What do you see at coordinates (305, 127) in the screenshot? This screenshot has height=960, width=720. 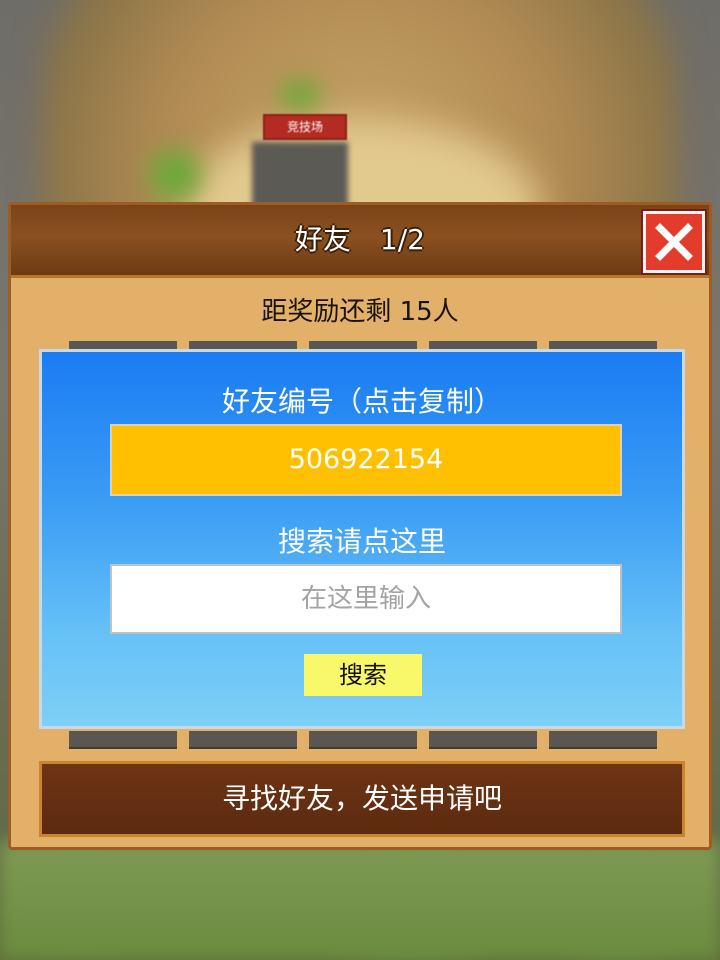 I see `arena-sign: 竞技场` at bounding box center [305, 127].